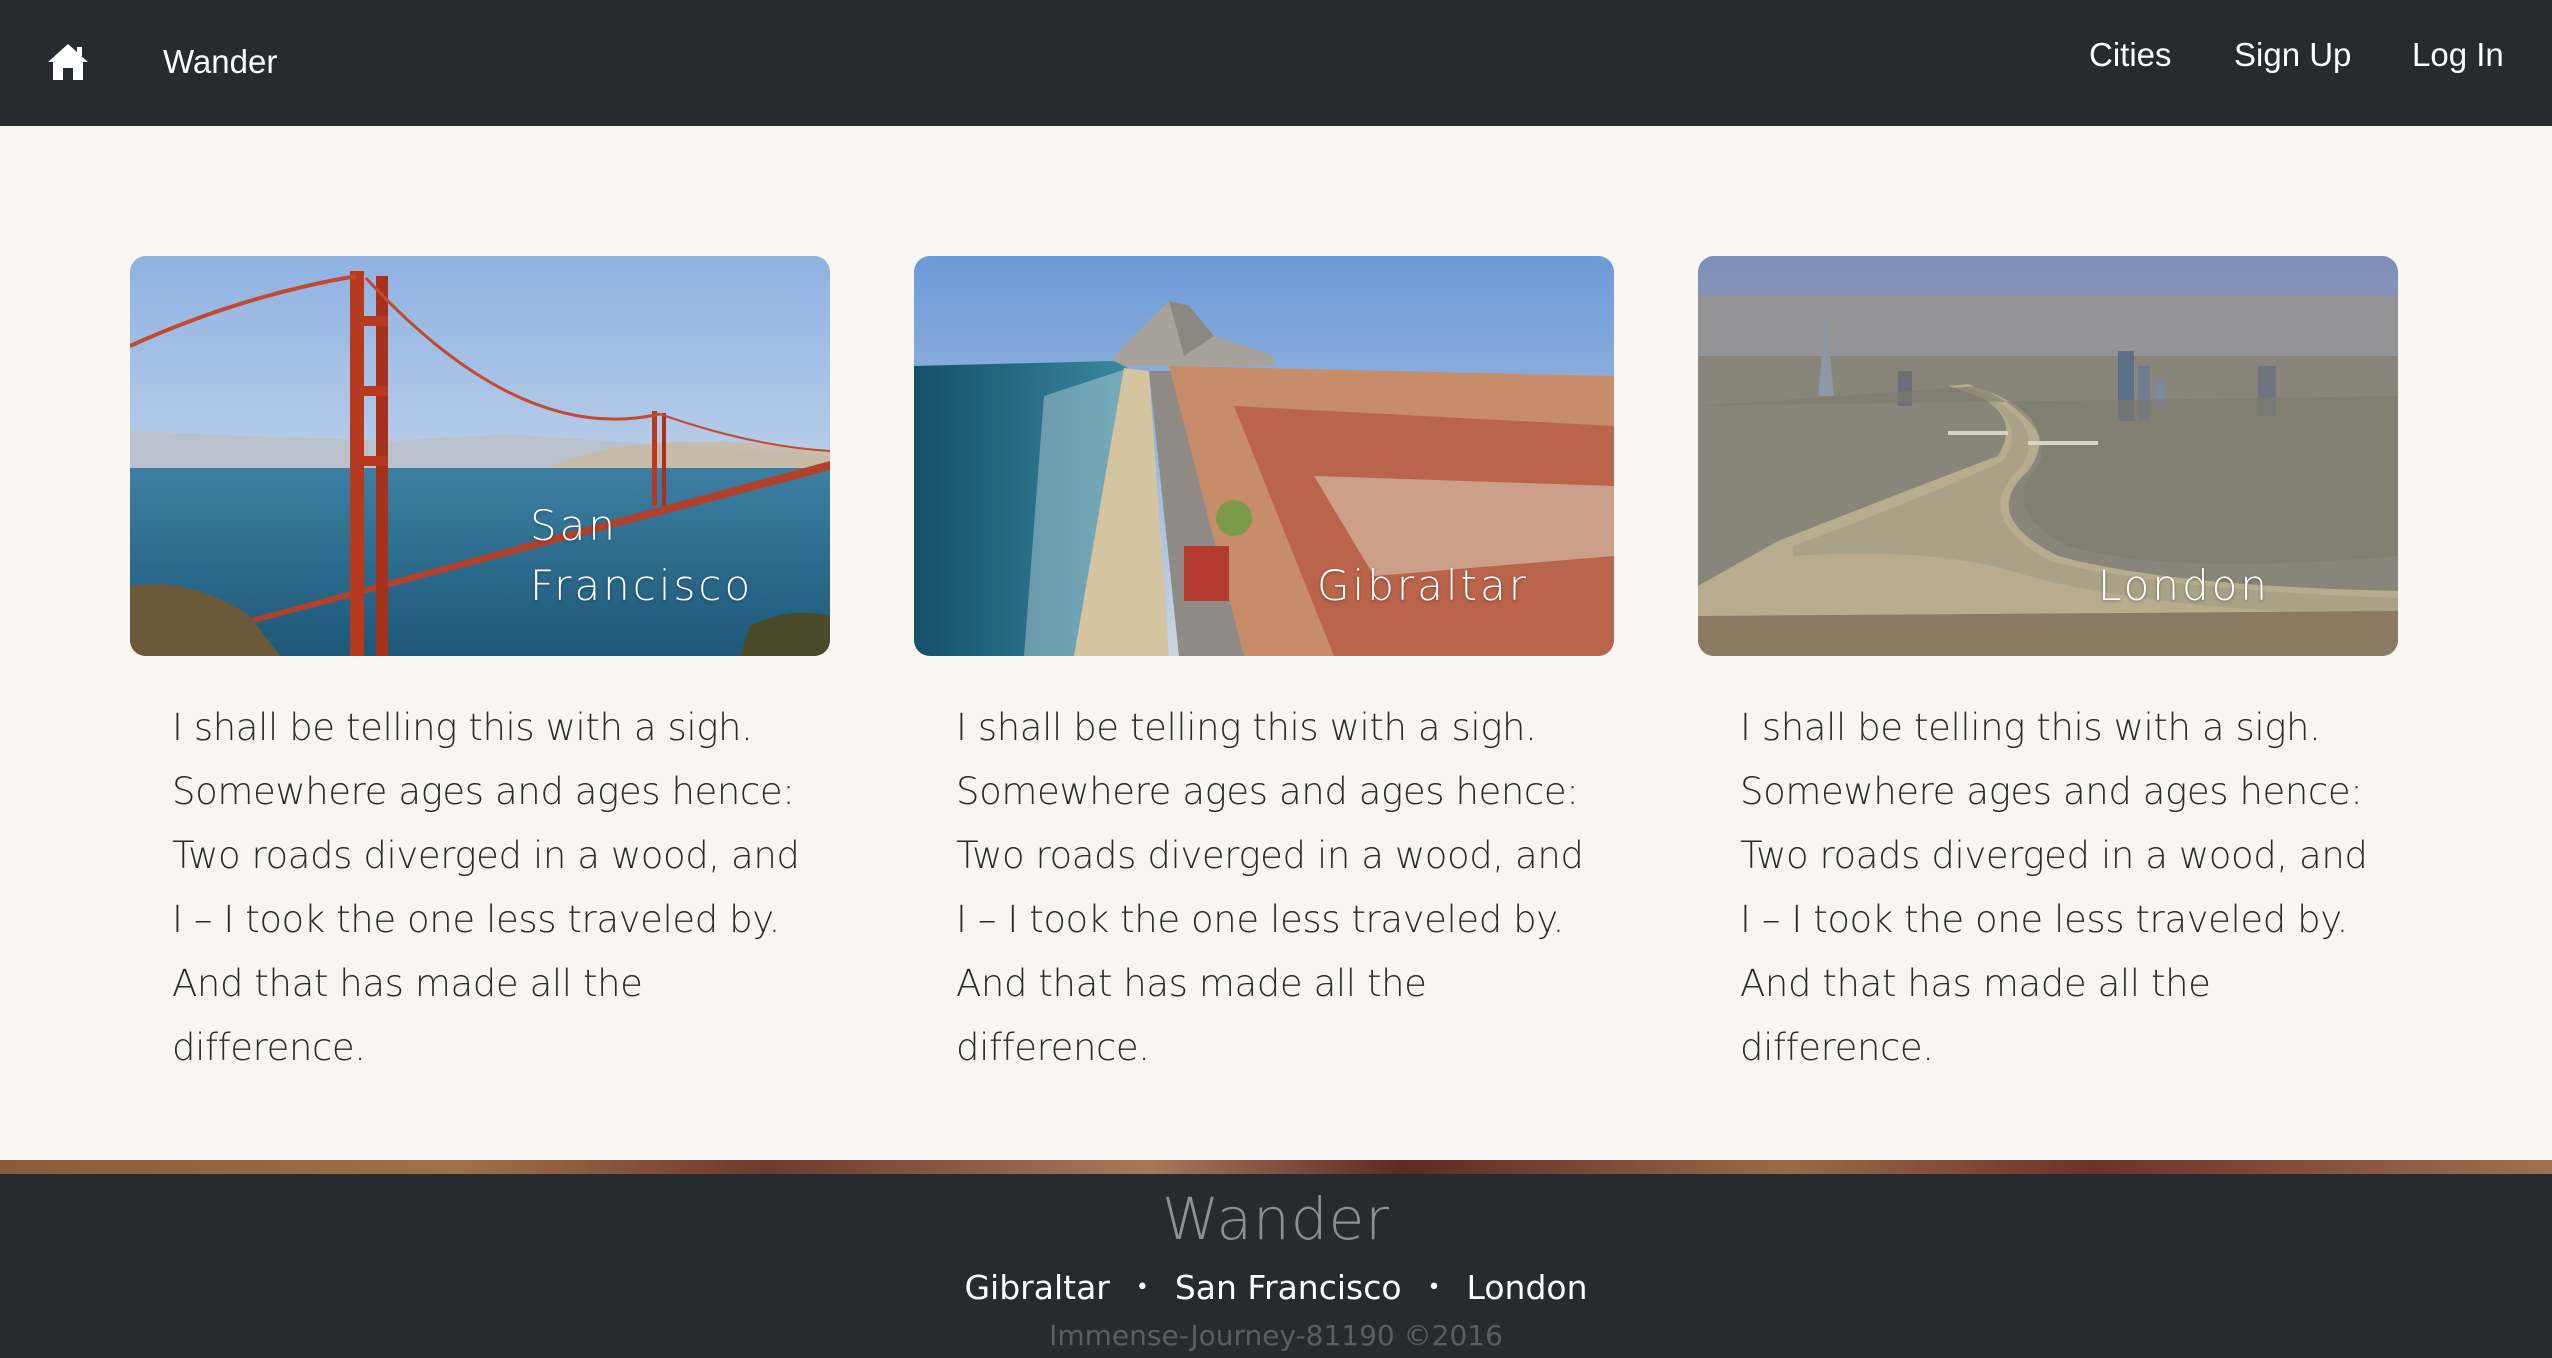 This screenshot has width=2552, height=1358. Describe the element at coordinates (1276, 1219) in the screenshot. I see `footer-brand: Wander` at that location.